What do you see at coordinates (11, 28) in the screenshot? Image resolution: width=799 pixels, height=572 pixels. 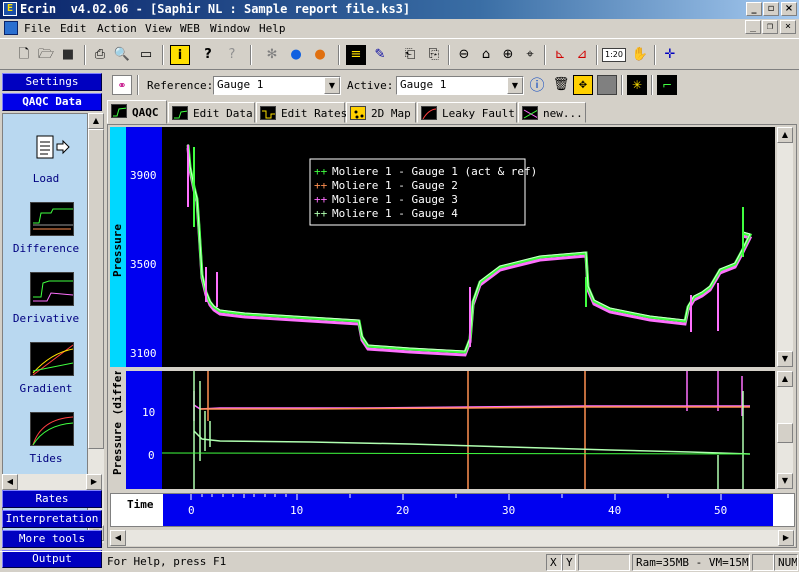 I see `document-icon` at bounding box center [11, 28].